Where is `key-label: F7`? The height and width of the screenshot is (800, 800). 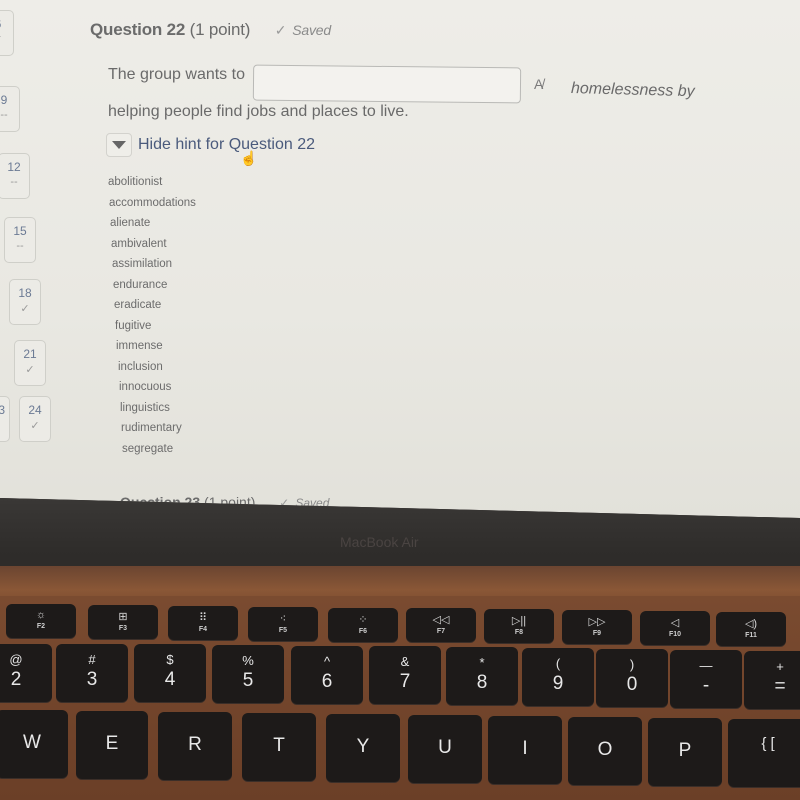 key-label: F7 is located at coordinates (441, 631).